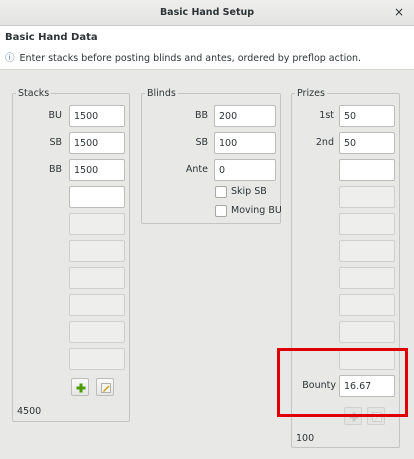  Describe the element at coordinates (196, 169) in the screenshot. I see `ante-label: Ante` at that location.